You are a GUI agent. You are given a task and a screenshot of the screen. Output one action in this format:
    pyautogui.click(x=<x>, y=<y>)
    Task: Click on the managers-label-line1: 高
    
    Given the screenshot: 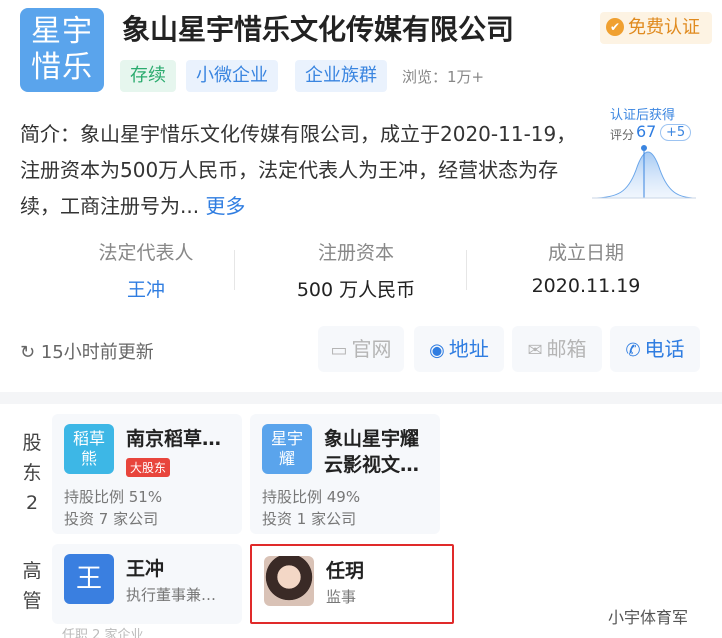 What is the action you would take?
    pyautogui.click(x=32, y=571)
    